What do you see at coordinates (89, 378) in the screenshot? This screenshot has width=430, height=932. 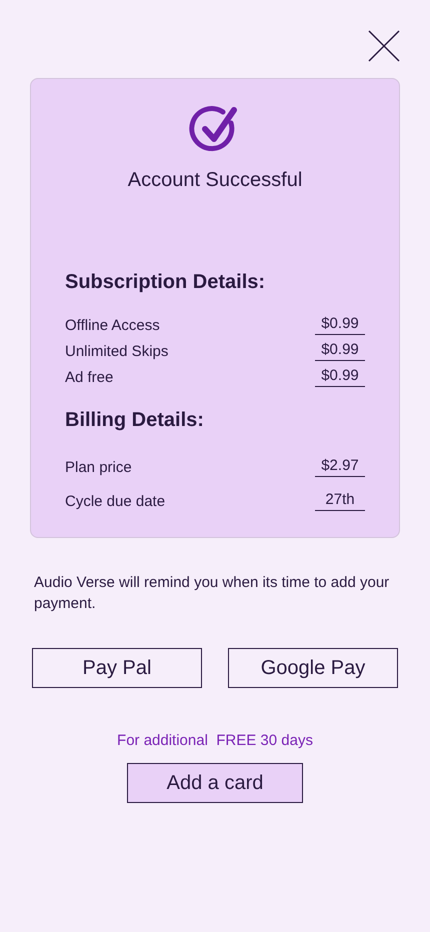 I see `detail-label: Ad free` at bounding box center [89, 378].